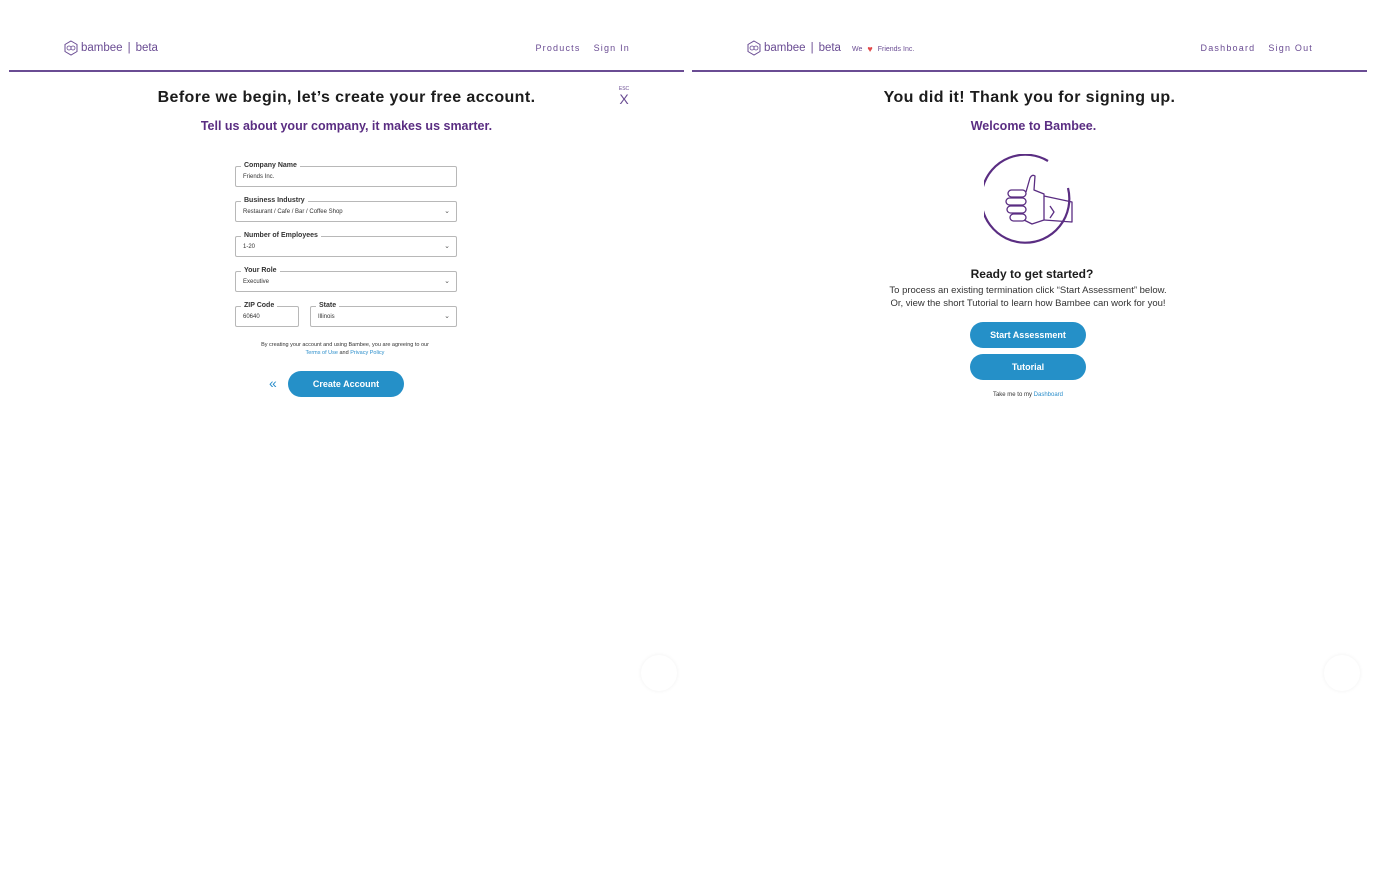  I want to click on company-name: Friends Inc., so click(896, 49).